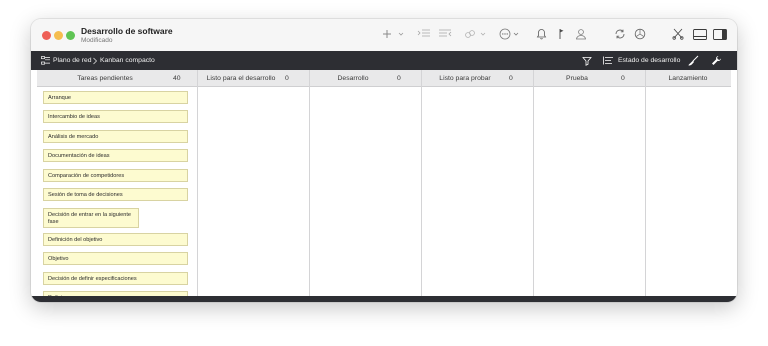  Describe the element at coordinates (91, 218) in the screenshot. I see `task-card: Decisión de entrar en la siguiente fase` at that location.